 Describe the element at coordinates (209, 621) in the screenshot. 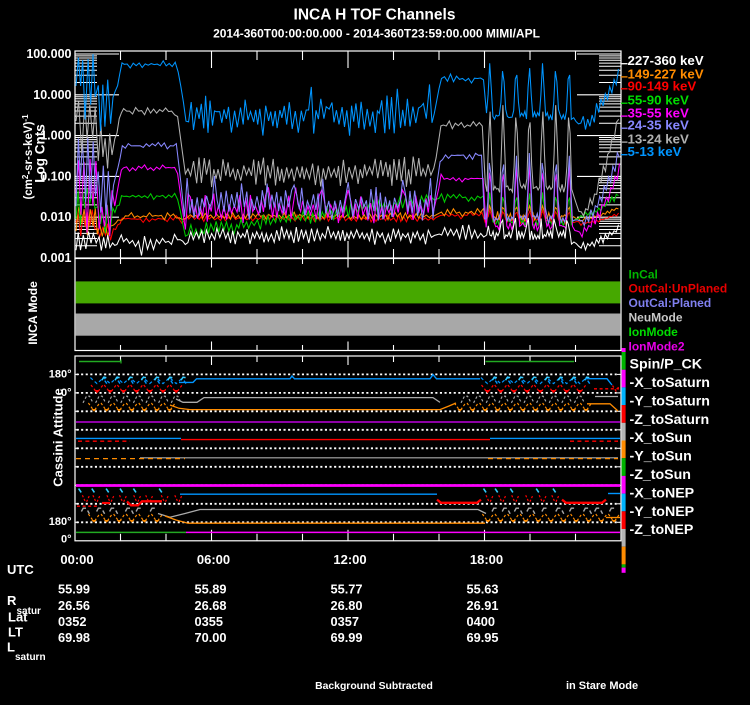

I see `svg-text: 0355` at that location.